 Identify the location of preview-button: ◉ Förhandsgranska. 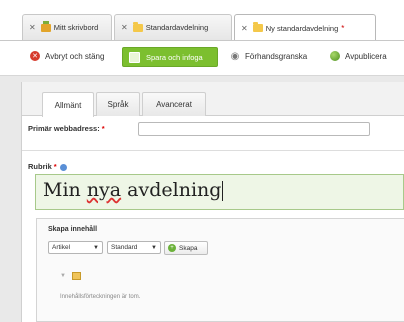
(269, 56).